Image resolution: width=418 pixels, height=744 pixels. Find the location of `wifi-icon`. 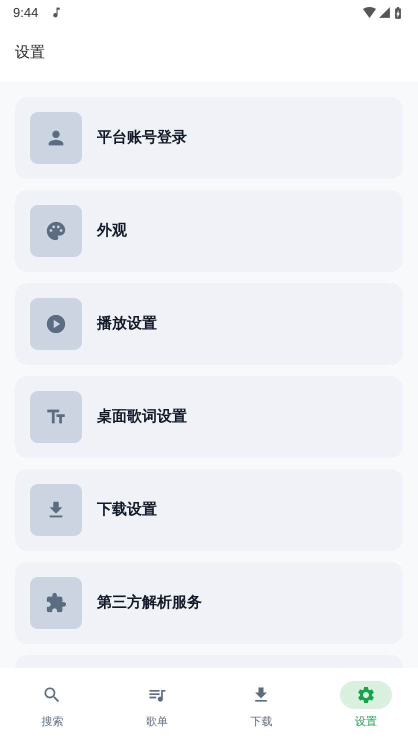

wifi-icon is located at coordinates (369, 12).